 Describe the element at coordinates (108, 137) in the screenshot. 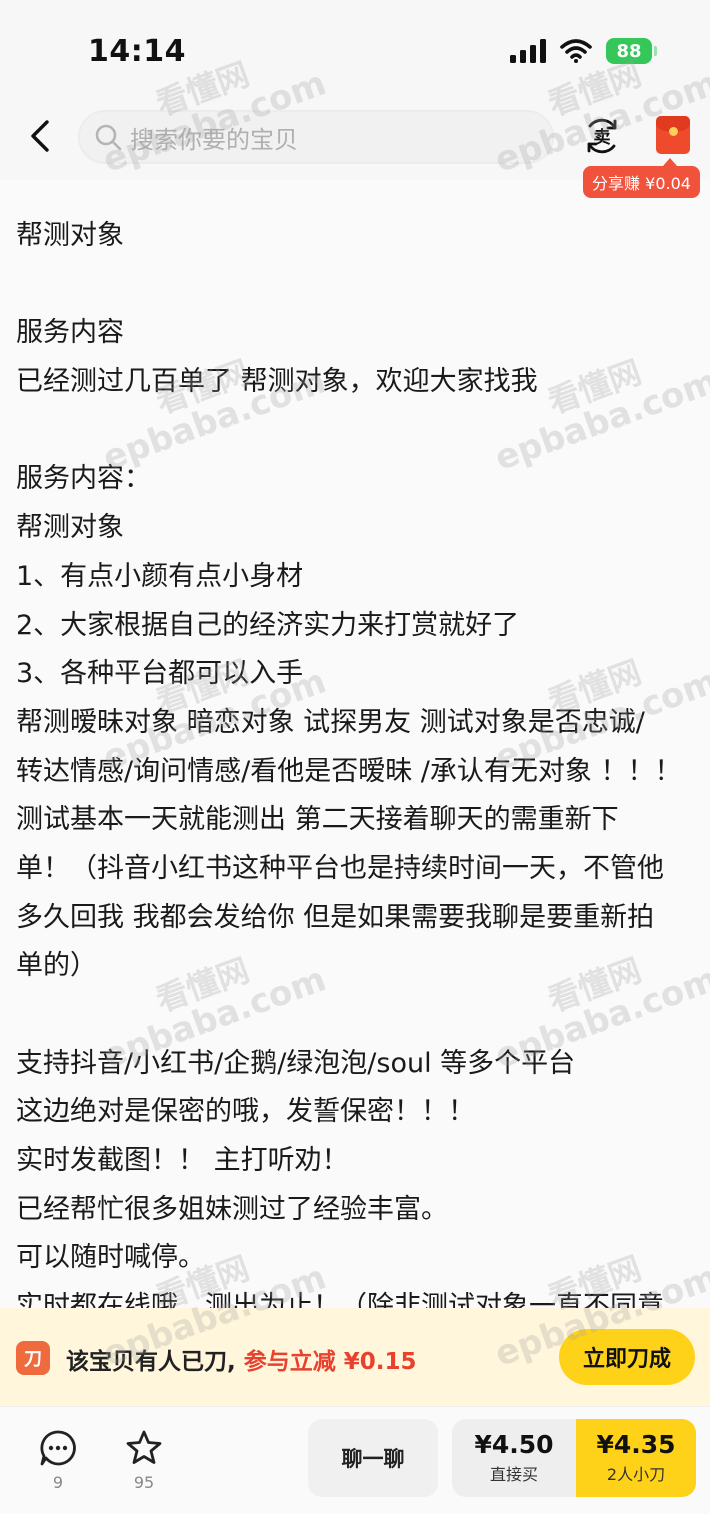

I see `search-icon` at that location.